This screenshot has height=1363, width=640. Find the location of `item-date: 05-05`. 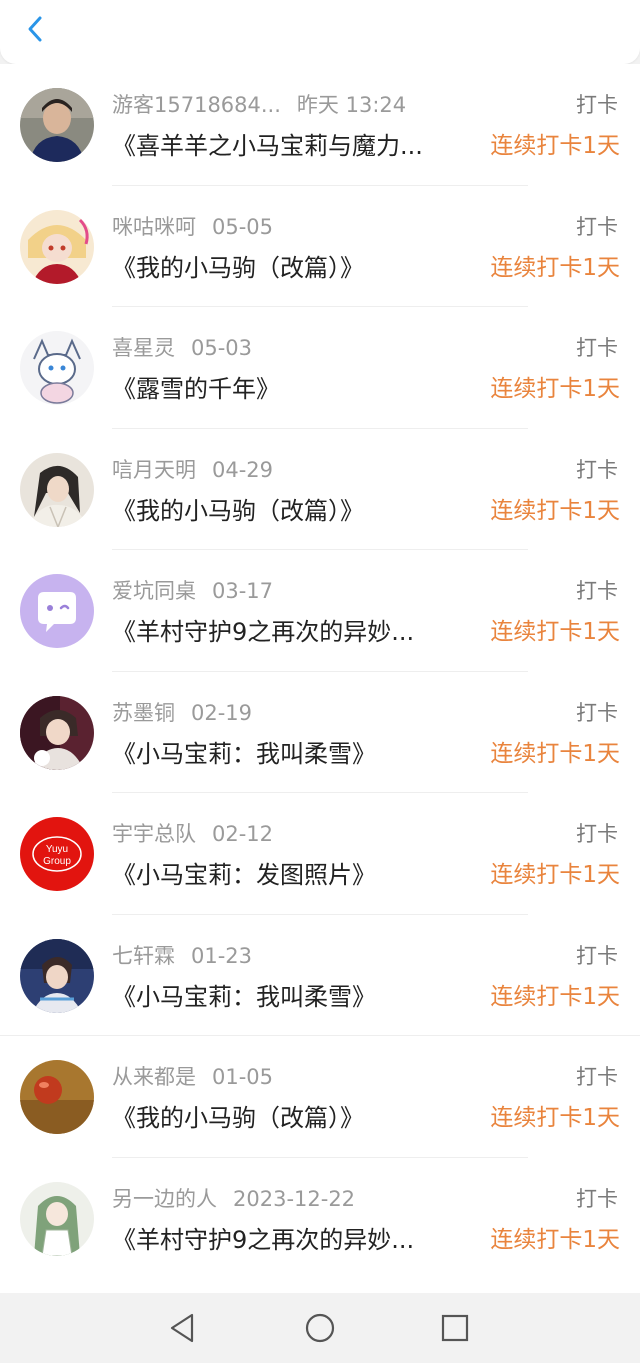

item-date: 05-05 is located at coordinates (243, 226).